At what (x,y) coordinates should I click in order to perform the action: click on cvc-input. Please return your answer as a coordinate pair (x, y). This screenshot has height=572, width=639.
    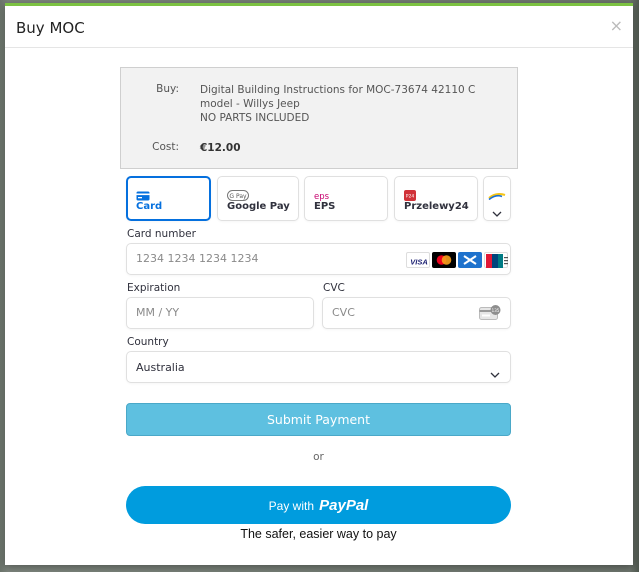
    Looking at the image, I should click on (388, 312).